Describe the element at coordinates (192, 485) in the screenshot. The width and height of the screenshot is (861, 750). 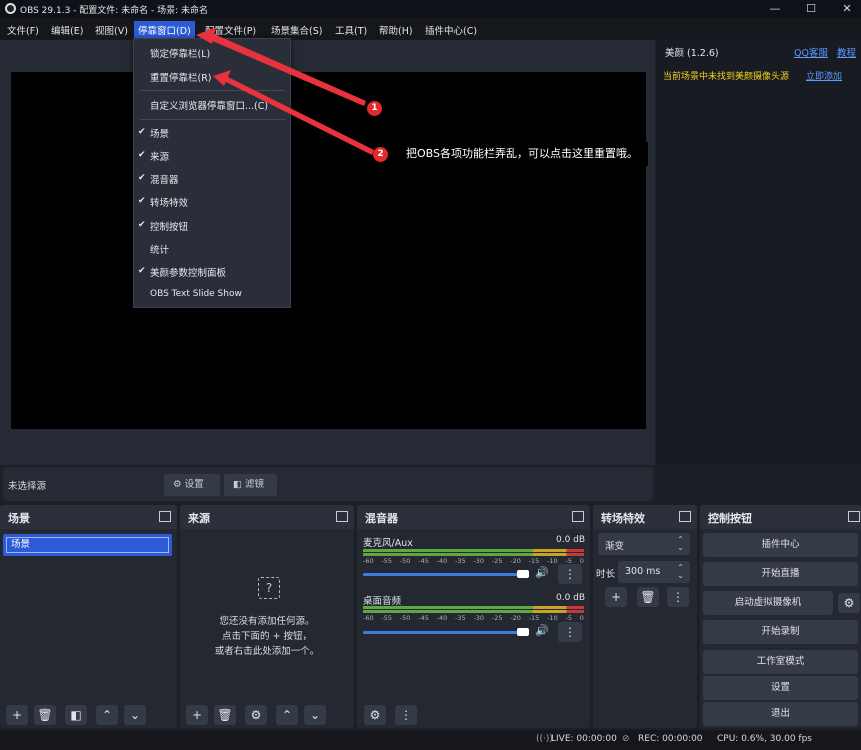
I see `source-settings-button: ⚙ 设置` at that location.